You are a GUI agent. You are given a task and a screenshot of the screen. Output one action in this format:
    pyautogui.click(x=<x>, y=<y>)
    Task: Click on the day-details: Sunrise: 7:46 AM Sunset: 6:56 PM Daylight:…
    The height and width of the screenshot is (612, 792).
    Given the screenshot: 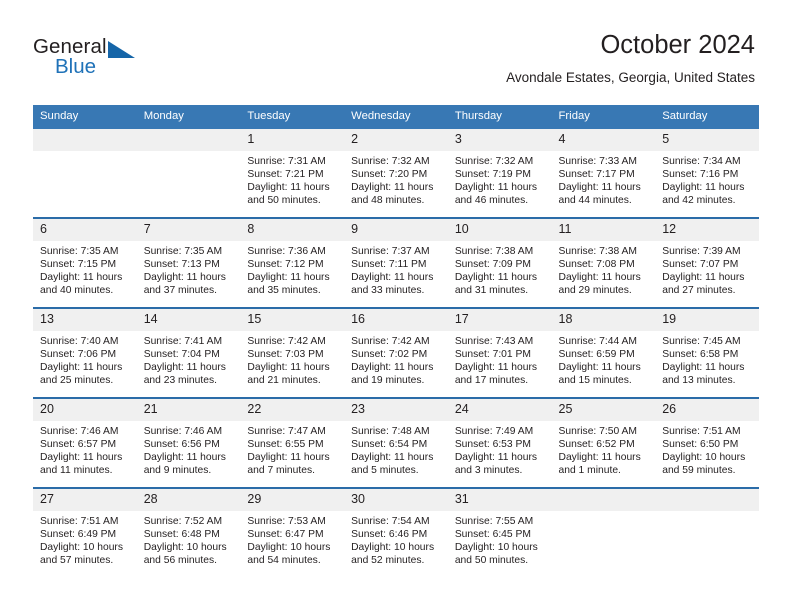 What is the action you would take?
    pyautogui.click(x=189, y=449)
    